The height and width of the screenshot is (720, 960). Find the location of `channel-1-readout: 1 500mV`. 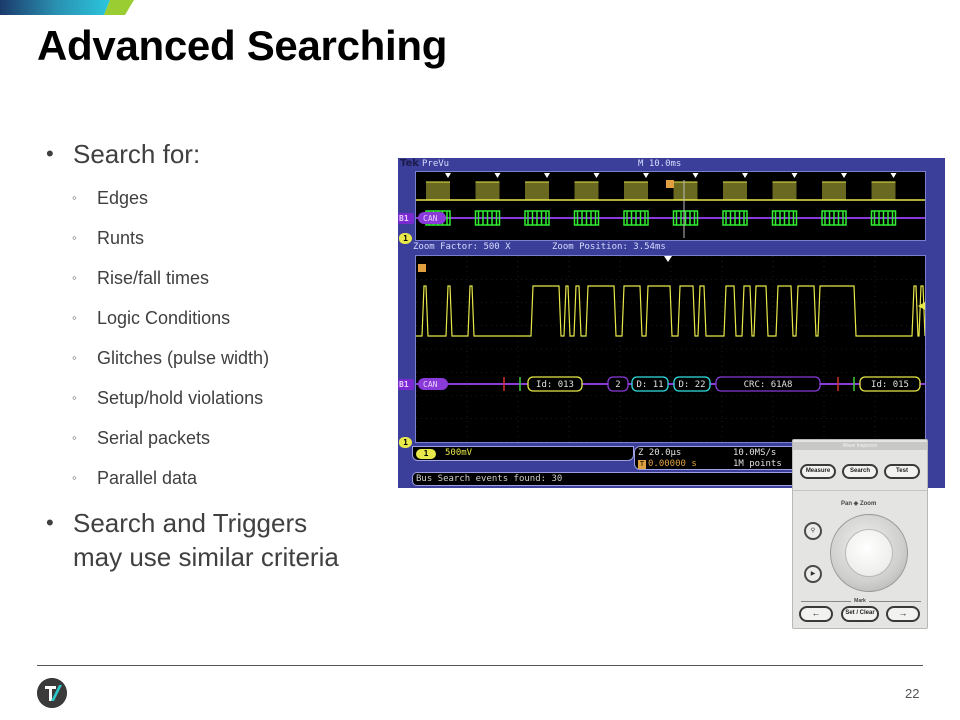

channel-1-readout: 1 500mV is located at coordinates (523, 453).